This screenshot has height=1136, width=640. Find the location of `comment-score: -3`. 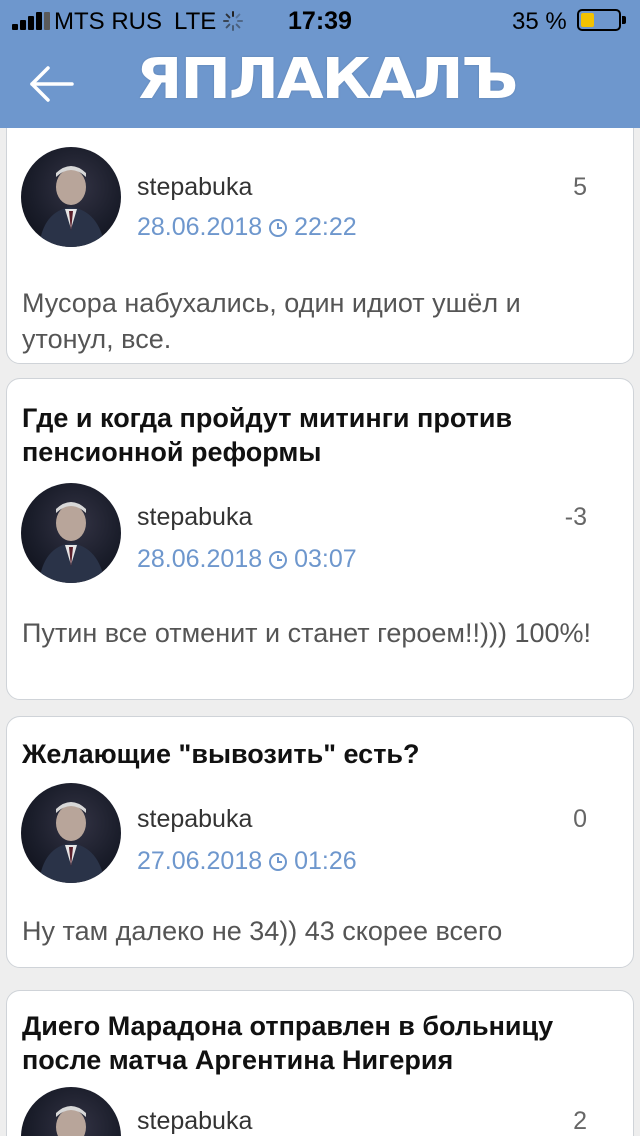

comment-score: -3 is located at coordinates (575, 517).